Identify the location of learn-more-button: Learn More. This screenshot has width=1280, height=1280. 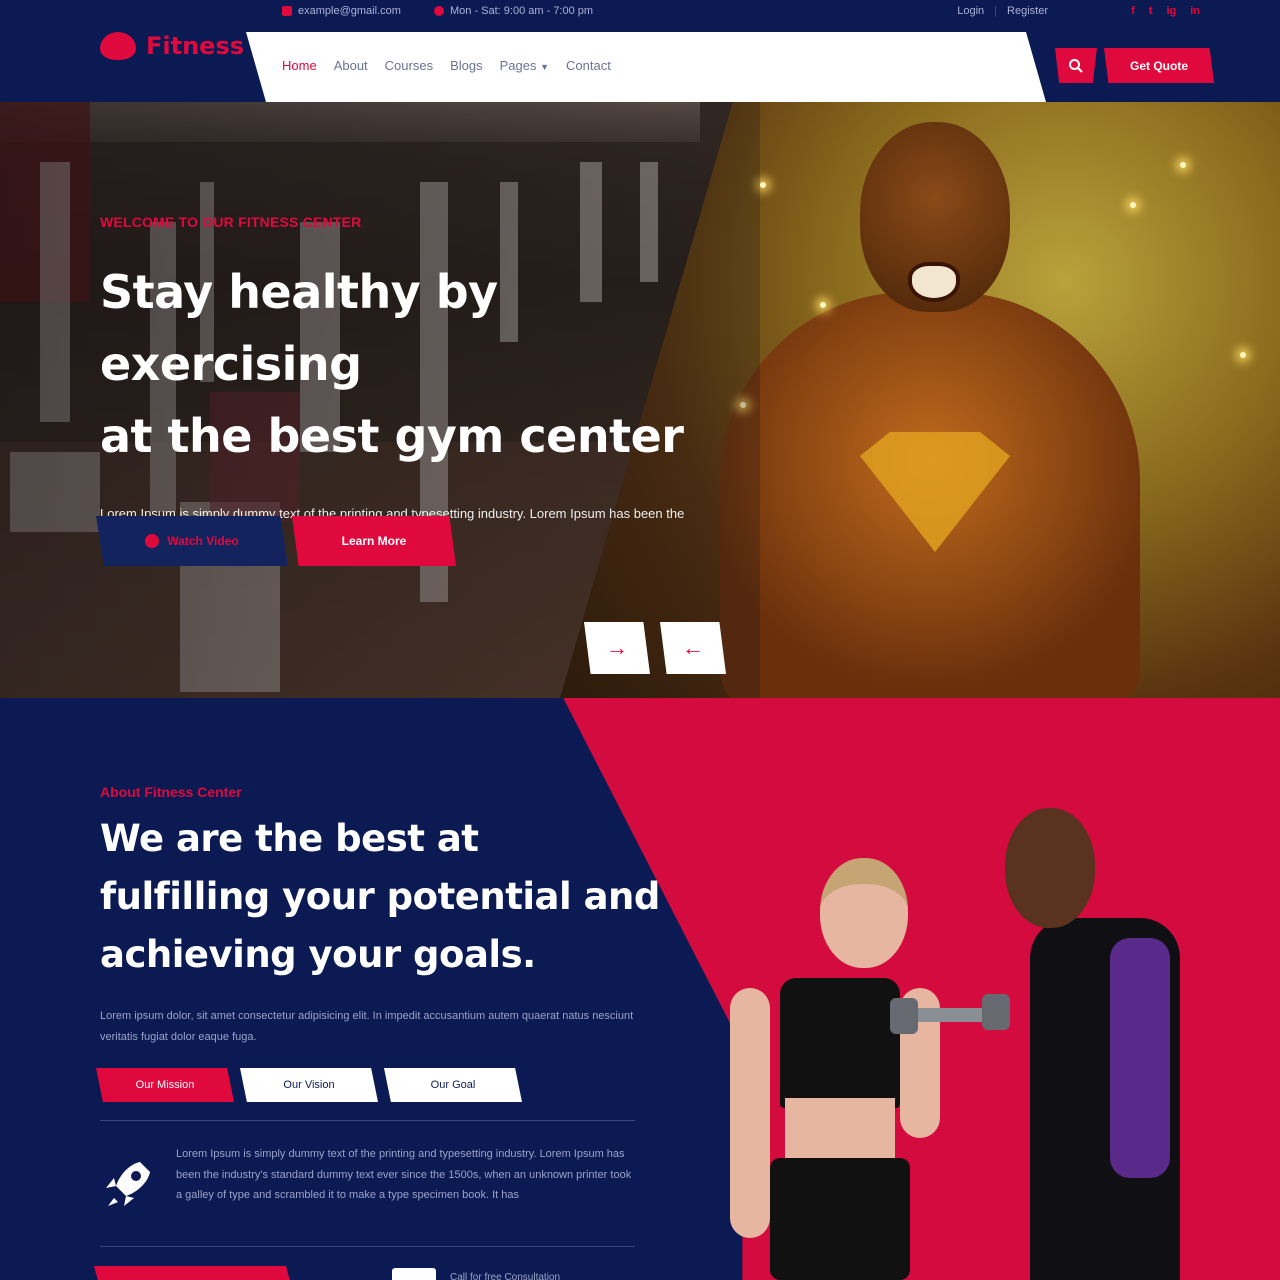
(374, 541).